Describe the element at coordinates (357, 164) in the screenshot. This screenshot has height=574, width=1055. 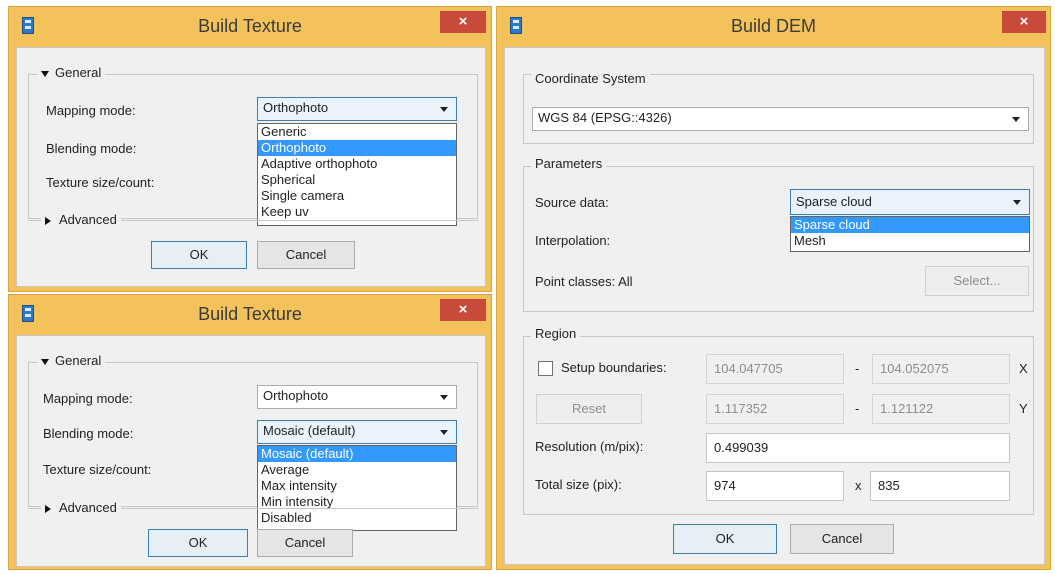
I see `dropdown-option: Adaptive orthophoto` at that location.